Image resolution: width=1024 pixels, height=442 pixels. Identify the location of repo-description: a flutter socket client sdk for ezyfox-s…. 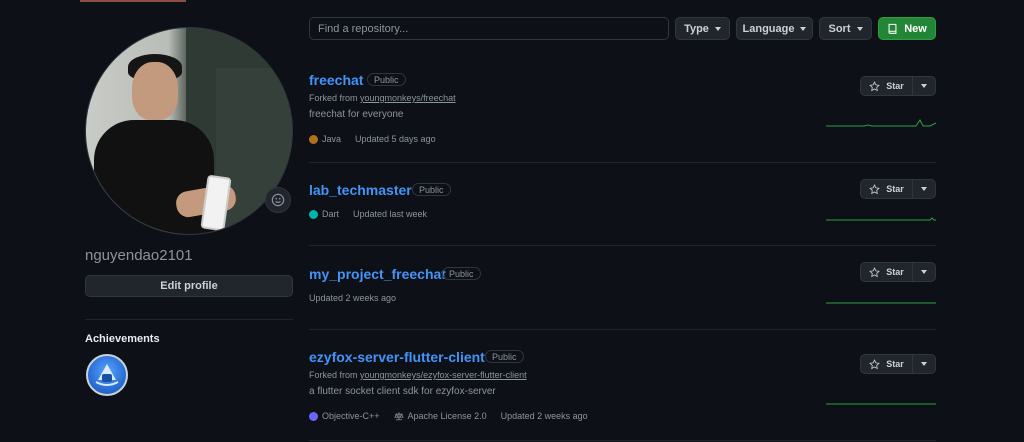
(402, 391).